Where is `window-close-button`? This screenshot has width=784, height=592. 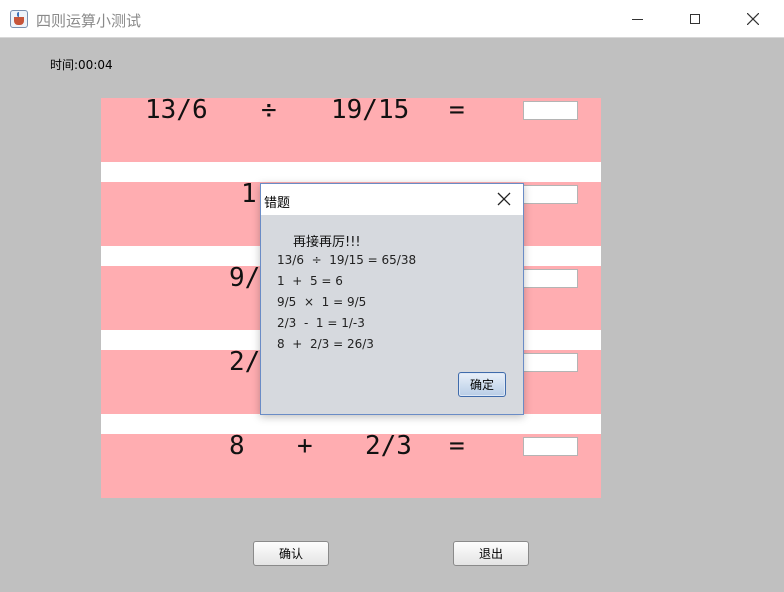
window-close-button is located at coordinates (753, 19).